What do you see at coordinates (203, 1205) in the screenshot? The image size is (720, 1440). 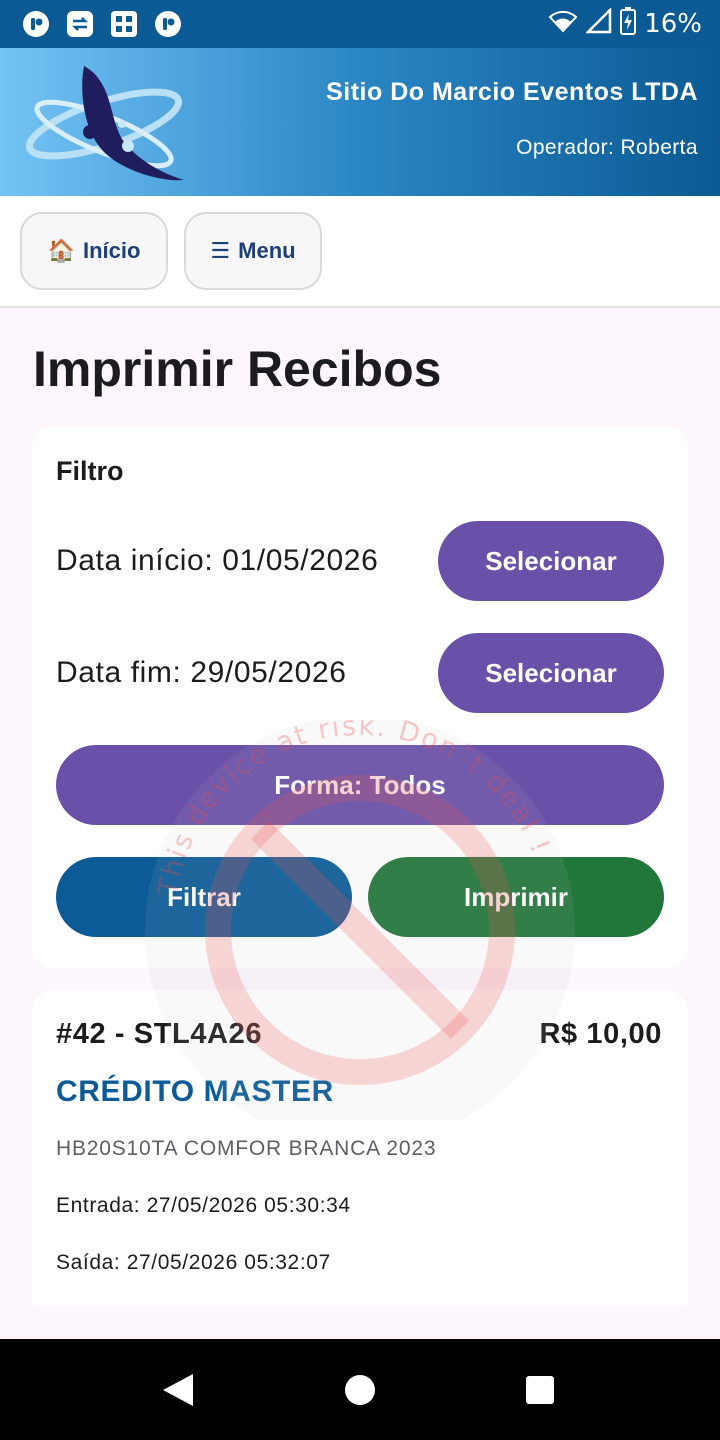 I see `receipt-entry-time: Entrada: 27/05/2026 05:30:34` at bounding box center [203, 1205].